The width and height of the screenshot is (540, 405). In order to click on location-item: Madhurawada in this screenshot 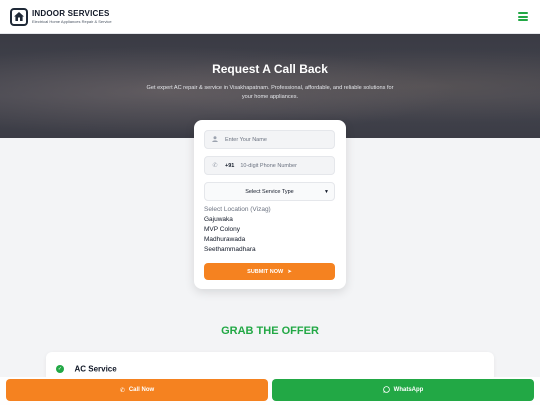, I will do `click(270, 240)`.